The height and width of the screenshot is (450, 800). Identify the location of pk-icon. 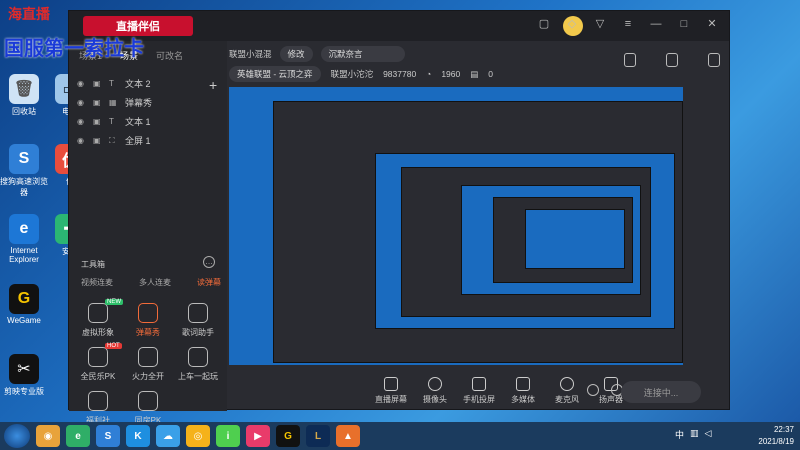
(98, 357).